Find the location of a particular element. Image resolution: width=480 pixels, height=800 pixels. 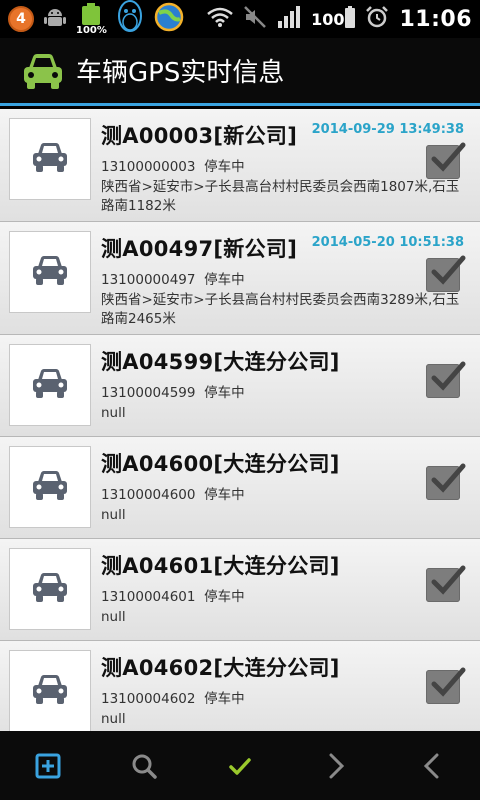

timestamp: 2014-05-20 10:51:38 is located at coordinates (387, 242).